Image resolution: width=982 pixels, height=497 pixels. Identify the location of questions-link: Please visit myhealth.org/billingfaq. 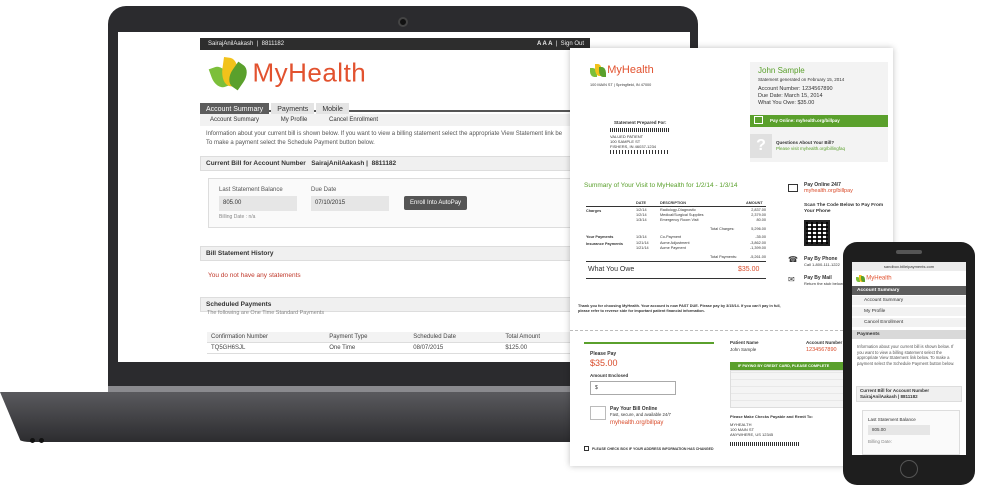
(811, 148).